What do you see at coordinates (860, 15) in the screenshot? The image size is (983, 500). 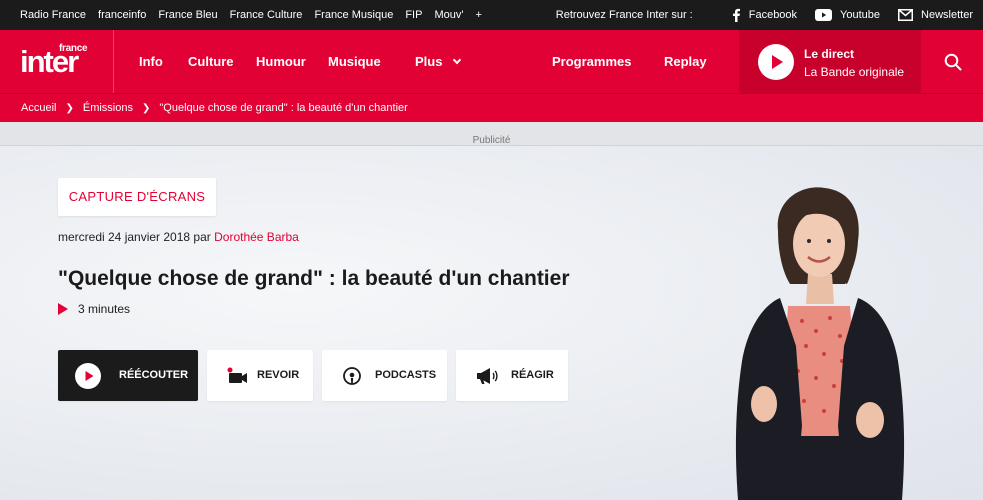 I see `youtube-label: Youtube` at bounding box center [860, 15].